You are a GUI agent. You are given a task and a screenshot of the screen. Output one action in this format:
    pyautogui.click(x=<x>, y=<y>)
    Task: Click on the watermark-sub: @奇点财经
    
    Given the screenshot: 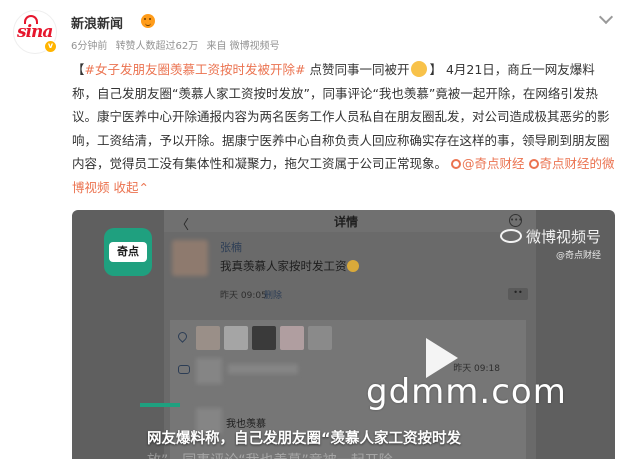 What is the action you would take?
    pyautogui.click(x=578, y=256)
    